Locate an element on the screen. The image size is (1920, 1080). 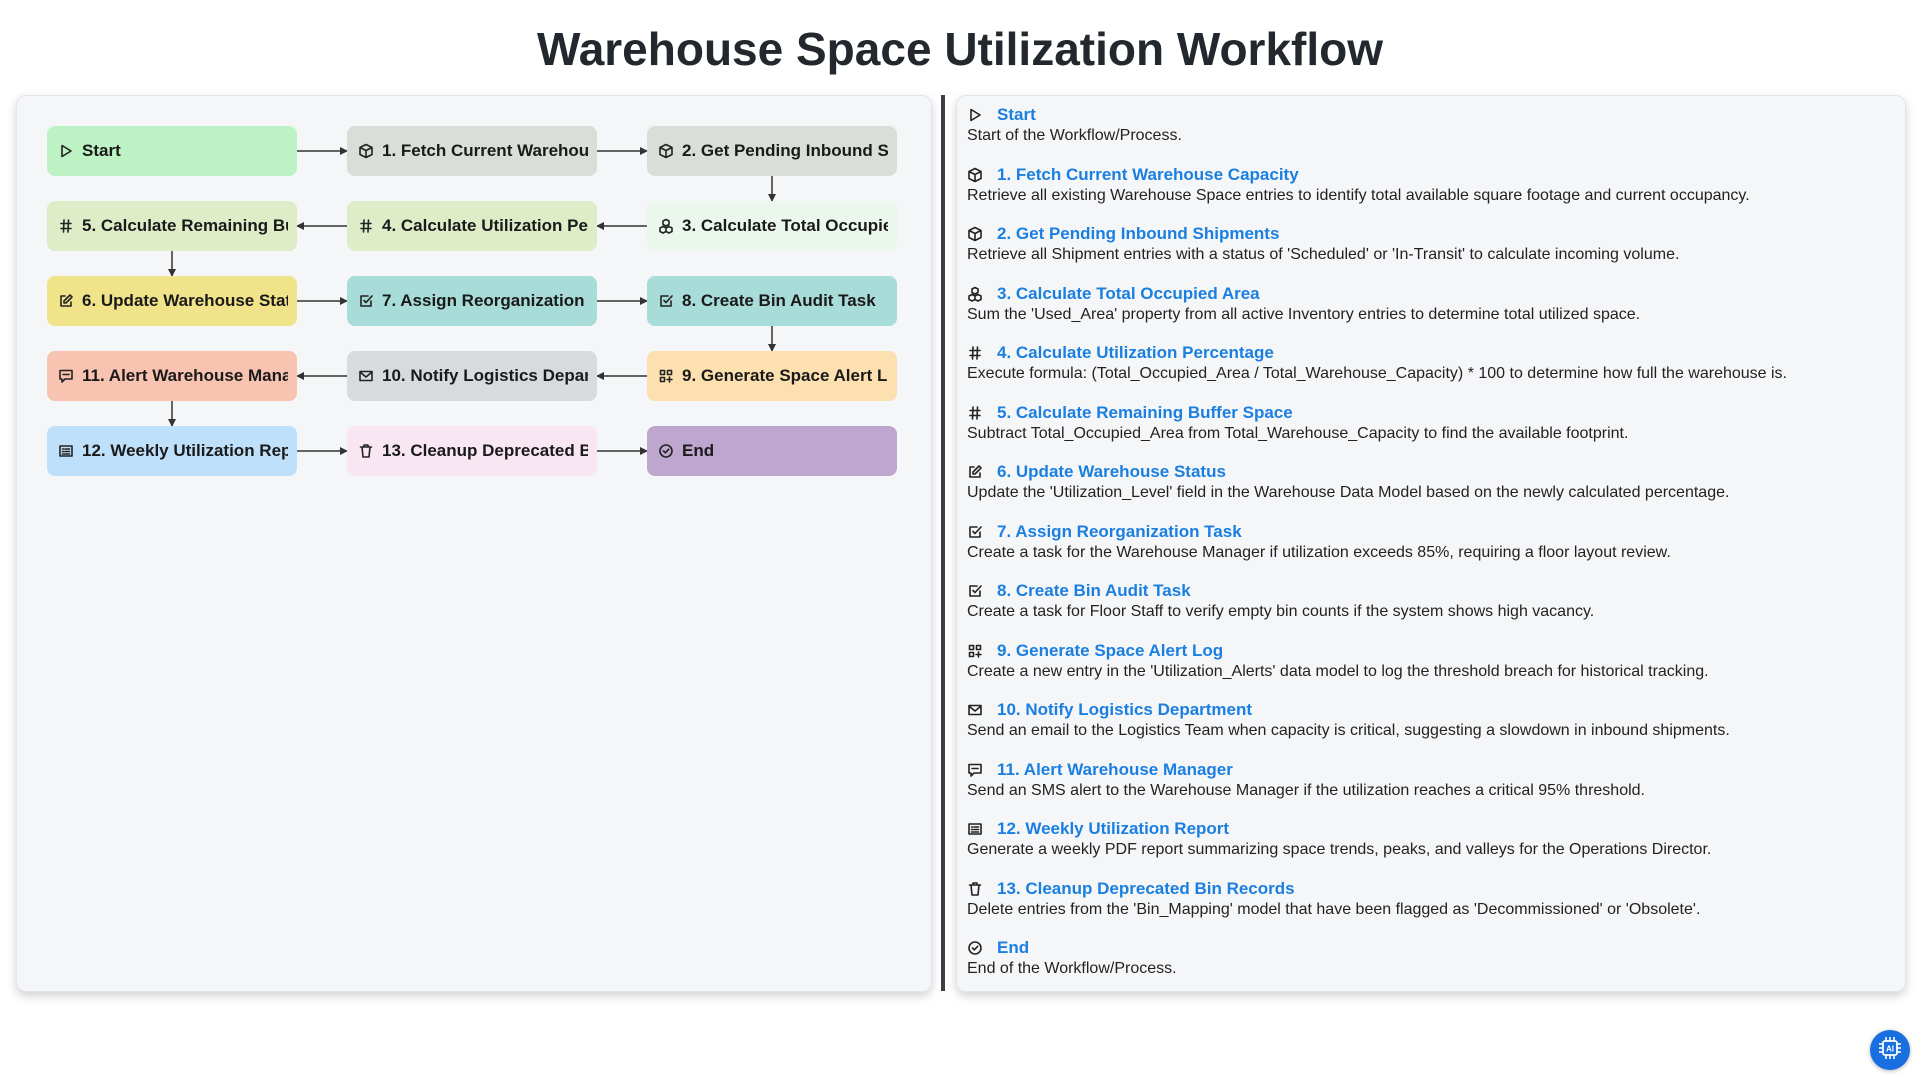
flow-node-s8: 8. Create Bin Audit Task is located at coordinates (772, 301).